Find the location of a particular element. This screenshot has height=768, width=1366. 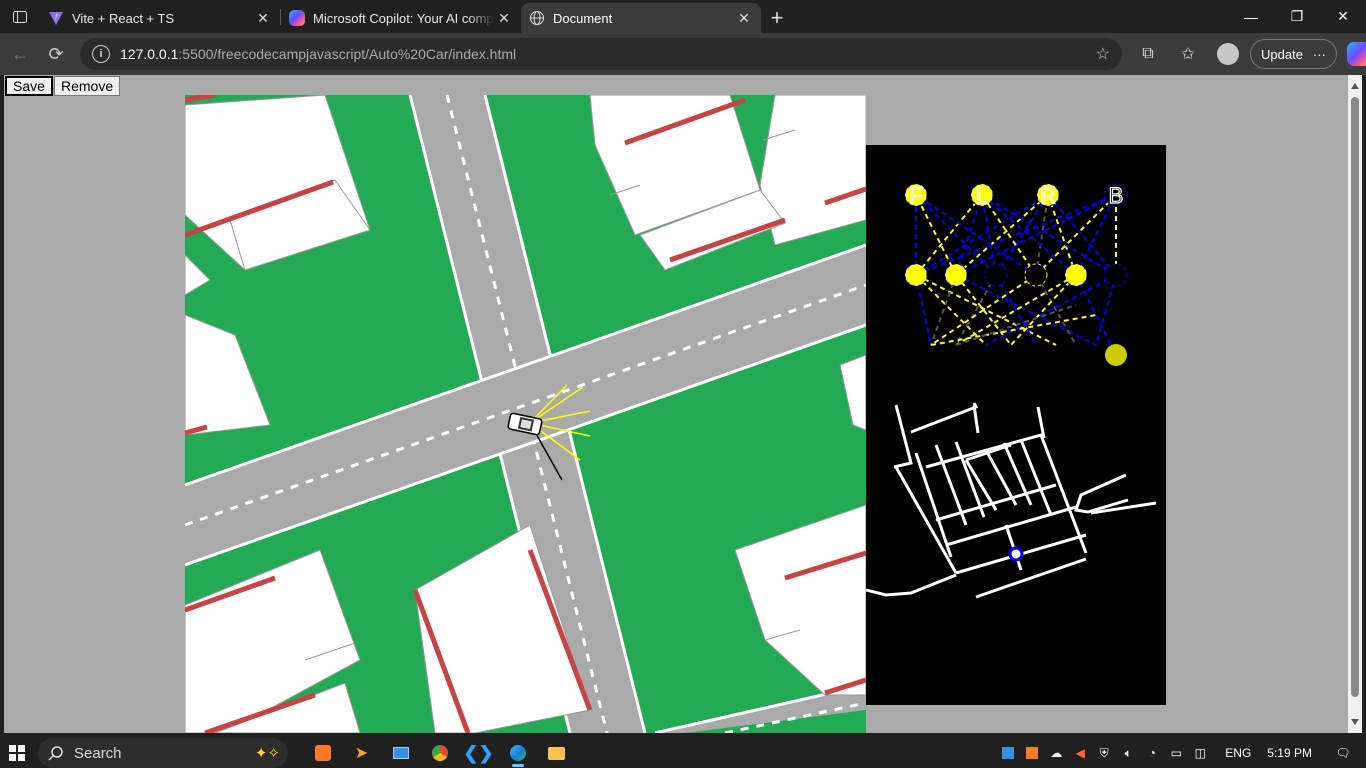

tab-copilot: Microsoft Copilot: Your AI compa ✕ is located at coordinates (401, 18).